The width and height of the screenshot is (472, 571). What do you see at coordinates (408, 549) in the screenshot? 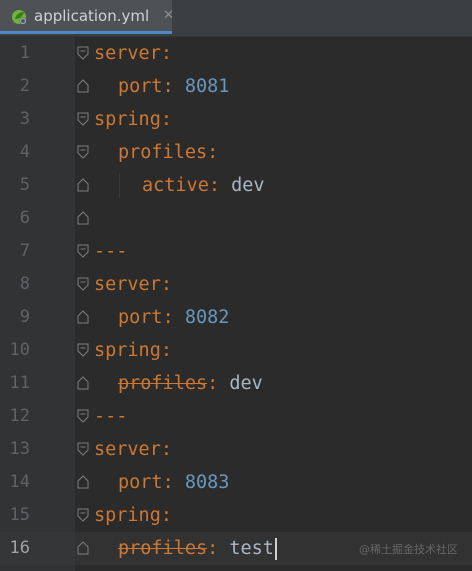
I see `watermark: @稀土掘金技术社区` at bounding box center [408, 549].